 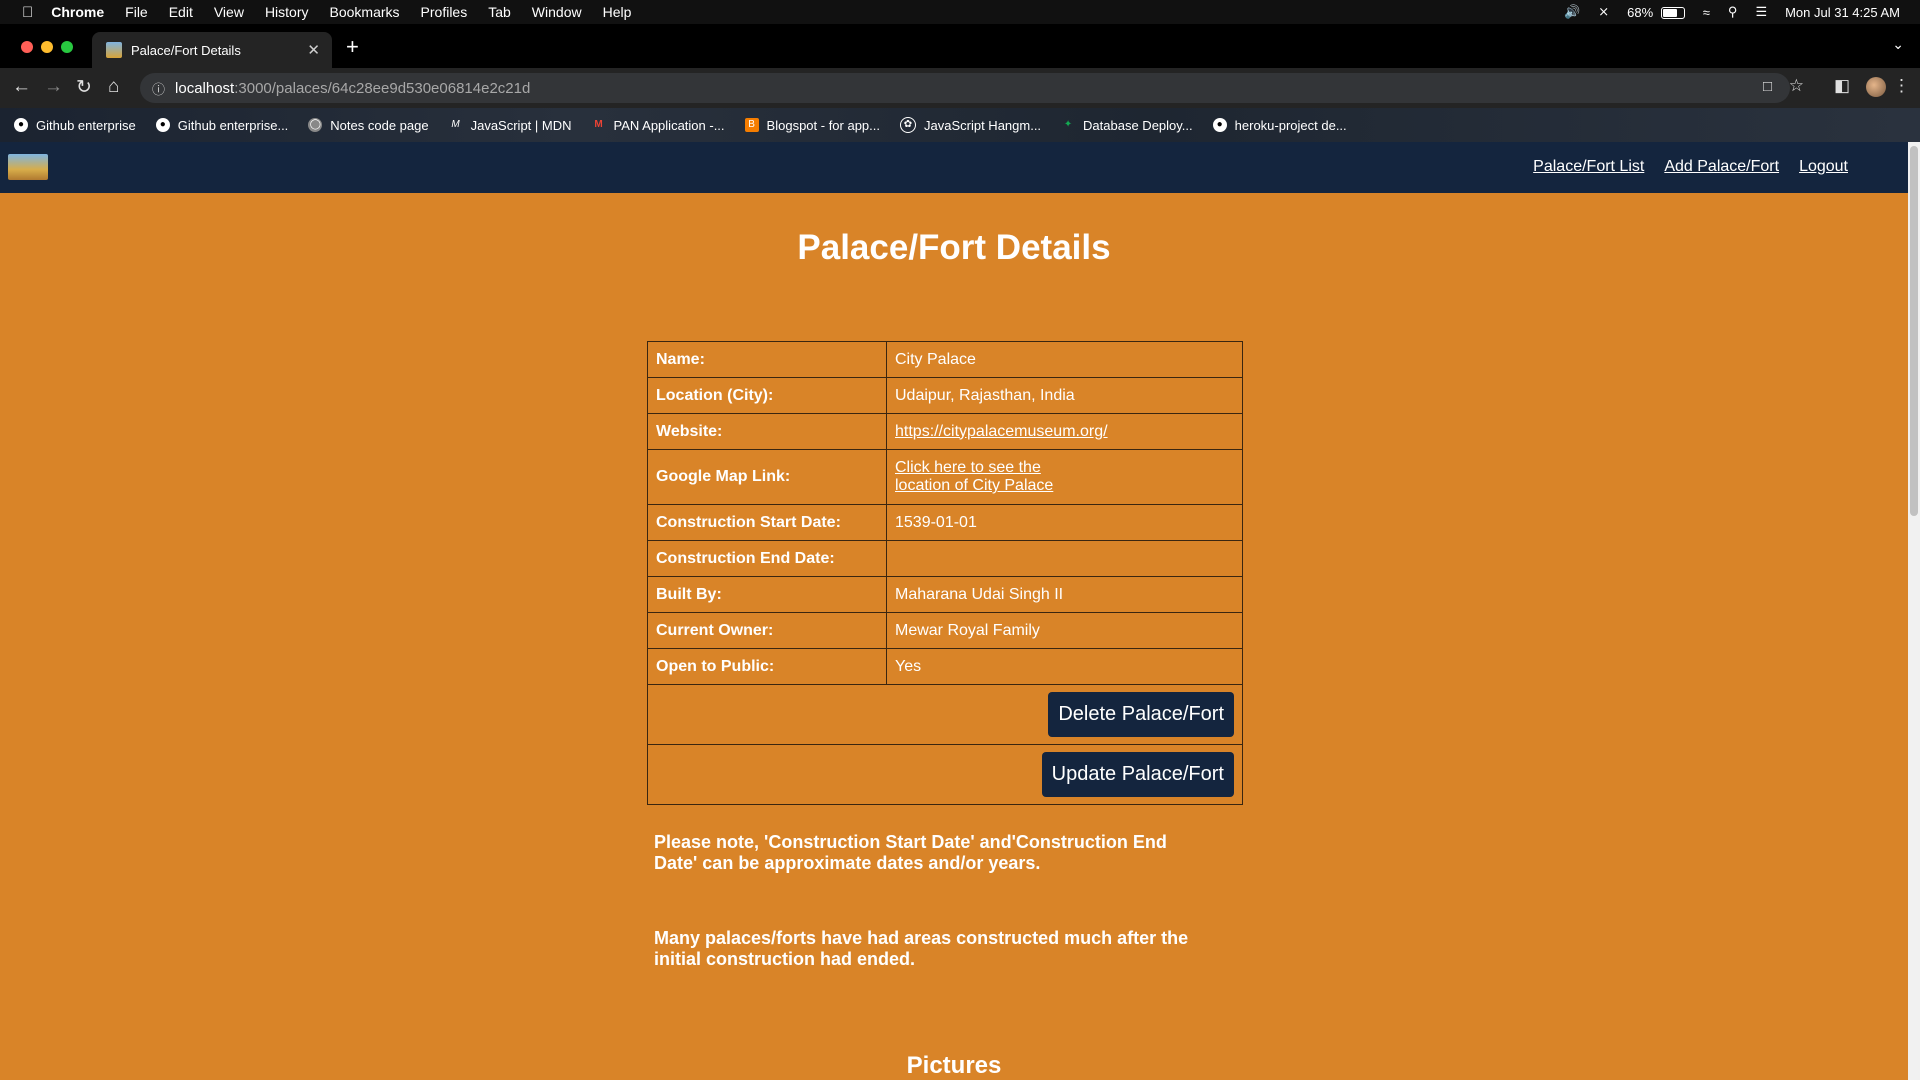 I want to click on window-close-button, so click(x=27, y=47).